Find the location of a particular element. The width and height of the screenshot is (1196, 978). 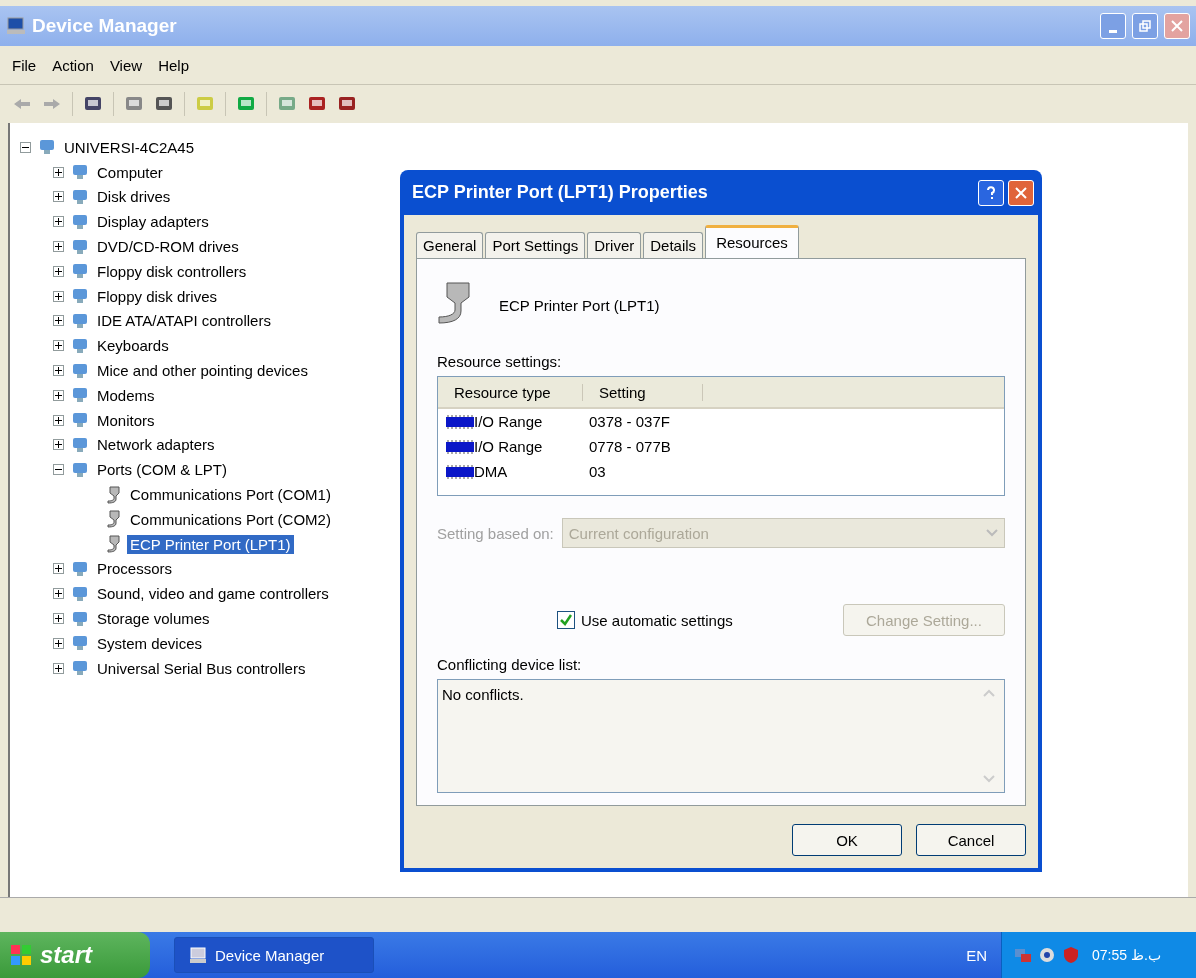

tree-item: Modems is located at coordinates (126, 395).